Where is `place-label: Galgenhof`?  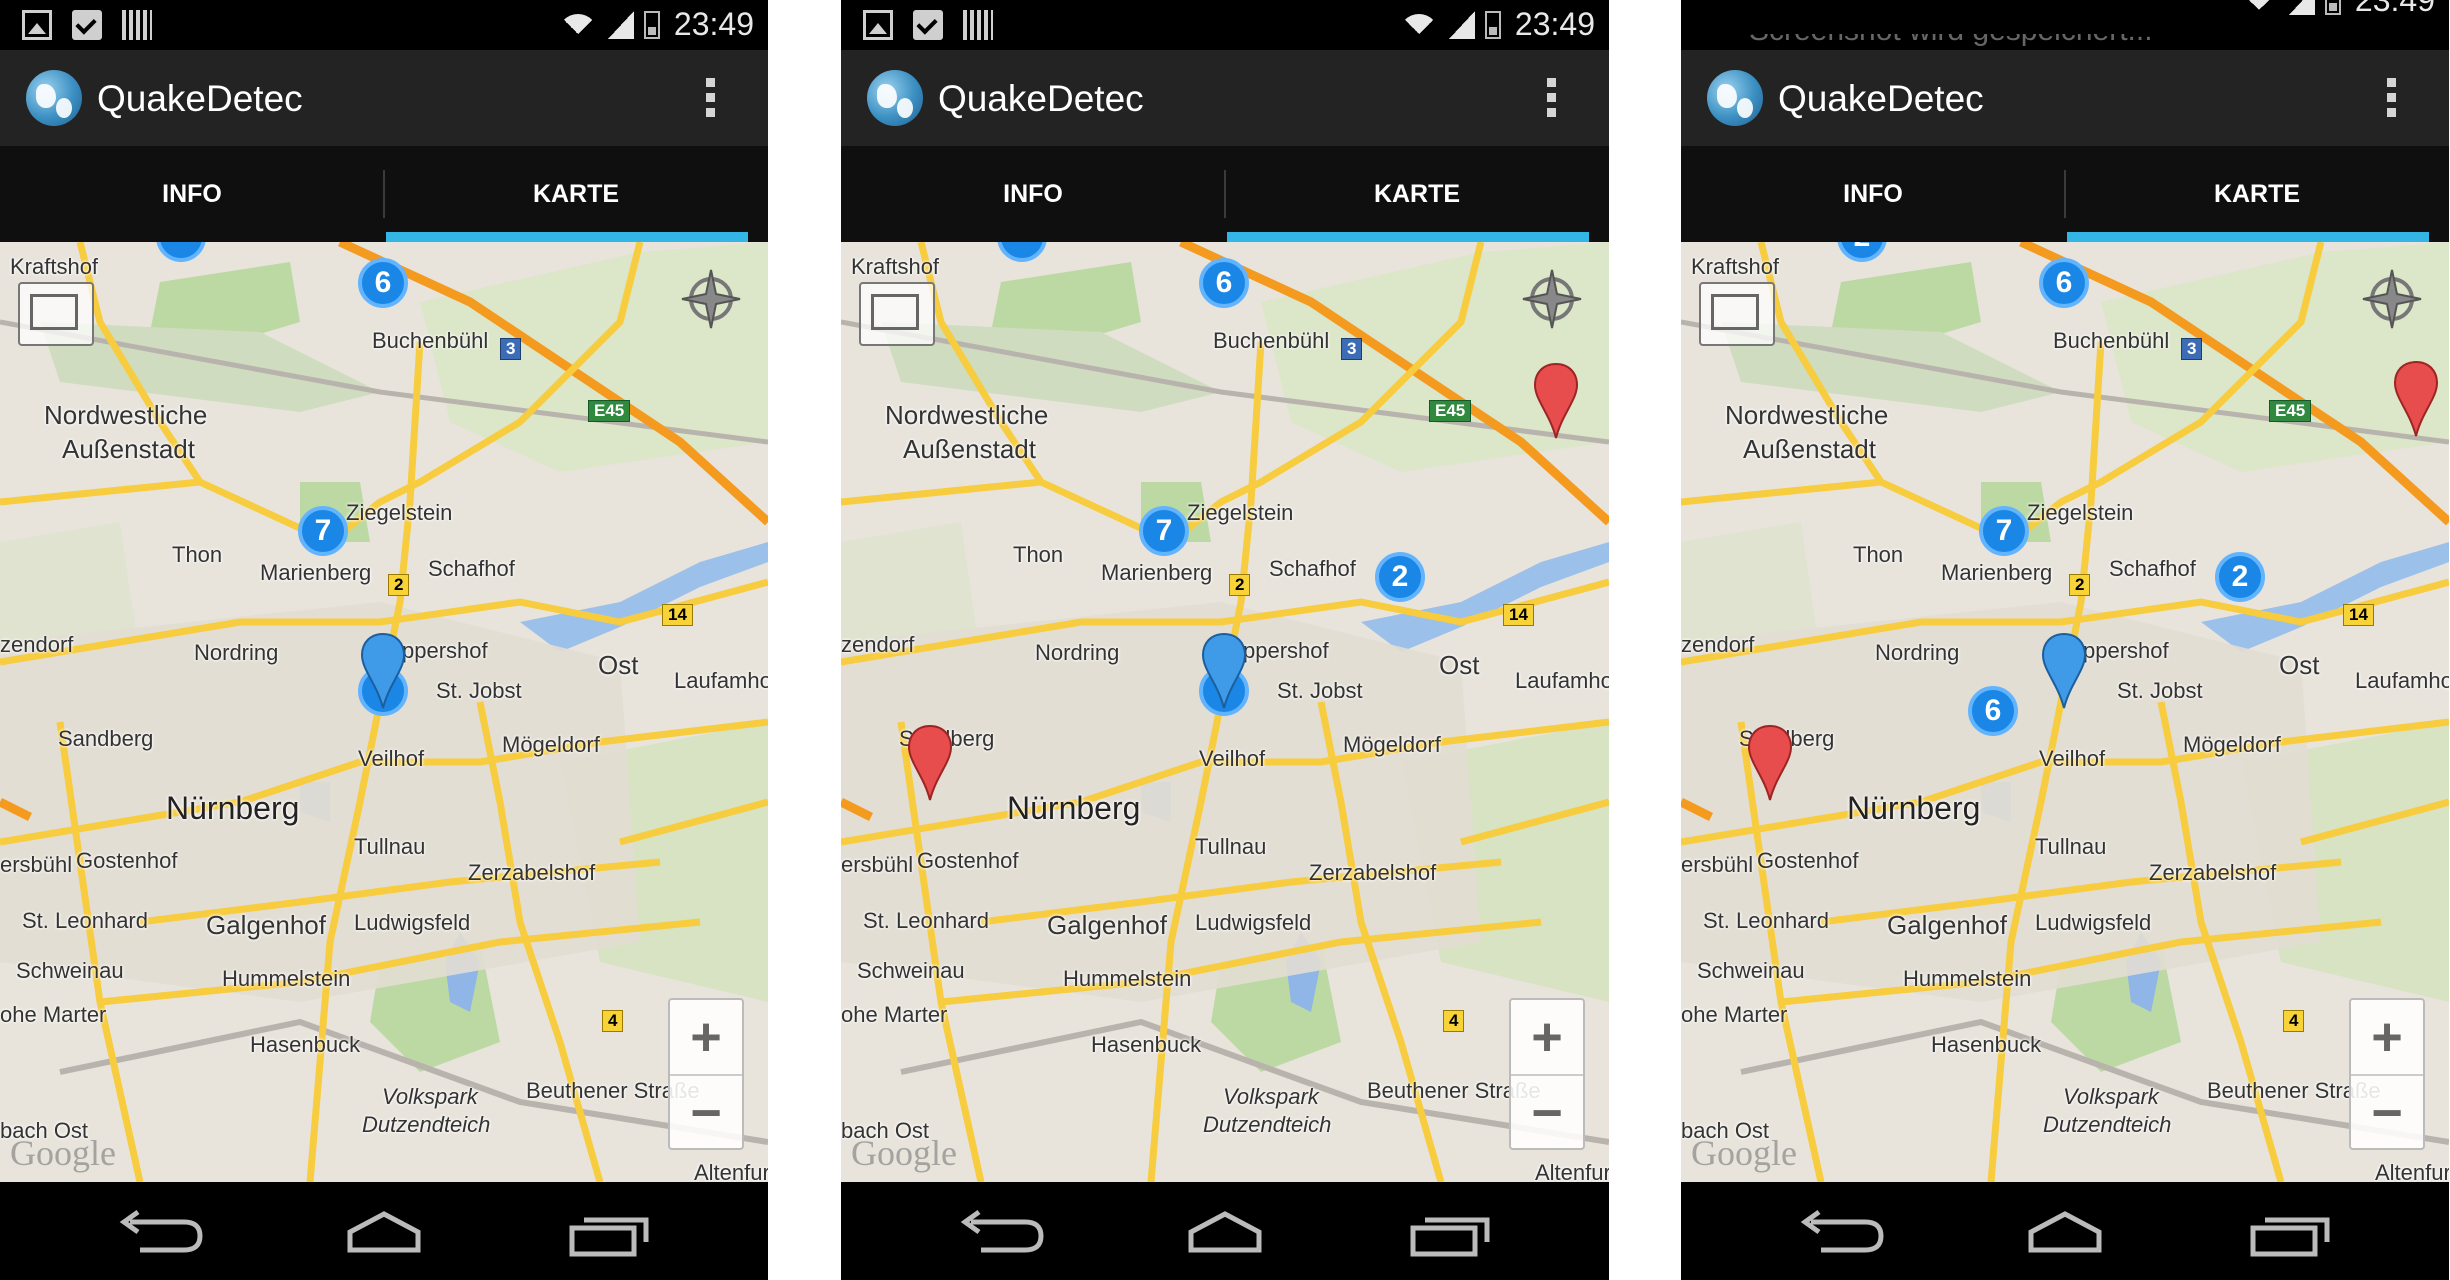
place-label: Galgenhof is located at coordinates (1107, 925).